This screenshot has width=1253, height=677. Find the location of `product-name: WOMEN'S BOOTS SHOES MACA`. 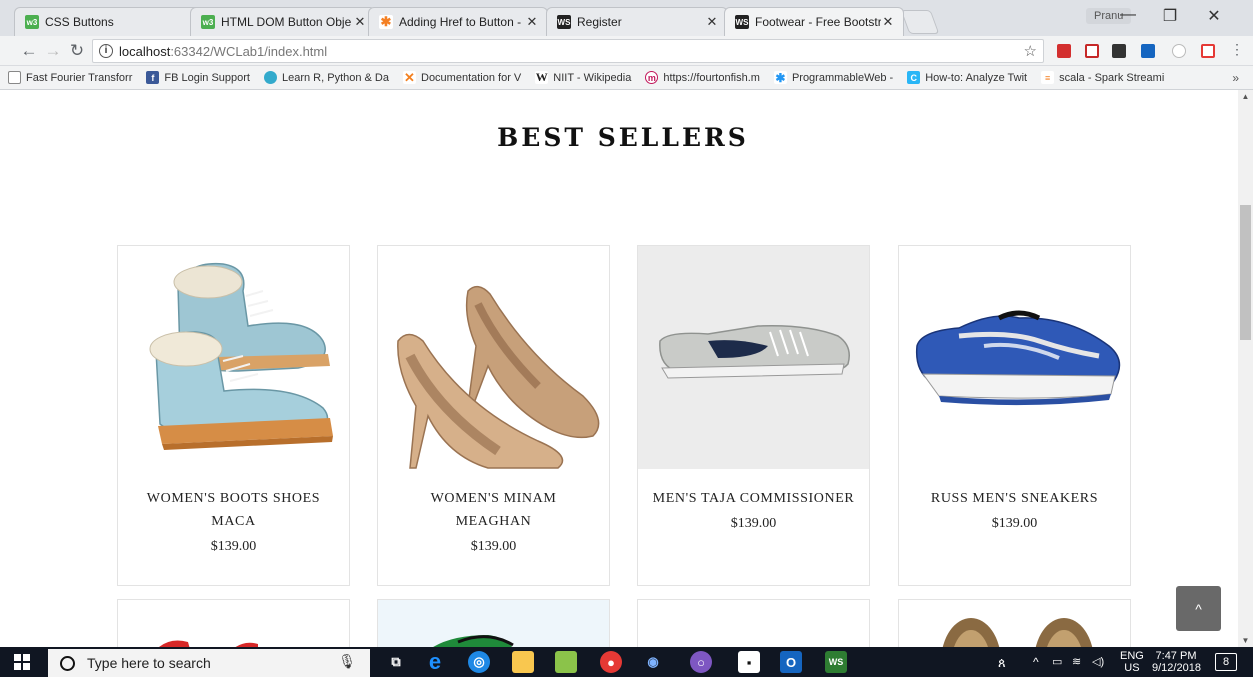

product-name: WOMEN'S BOOTS SHOES MACA is located at coordinates (233, 510).